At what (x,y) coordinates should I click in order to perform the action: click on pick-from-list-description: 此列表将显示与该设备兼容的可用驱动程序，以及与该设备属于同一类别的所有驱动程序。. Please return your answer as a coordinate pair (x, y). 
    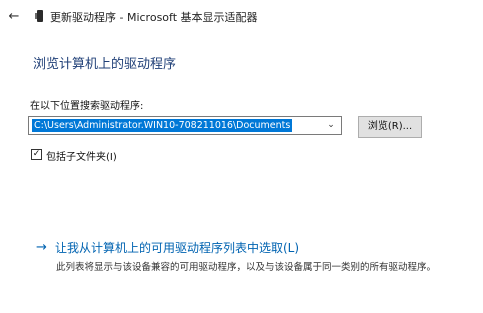
    Looking at the image, I should click on (246, 267).